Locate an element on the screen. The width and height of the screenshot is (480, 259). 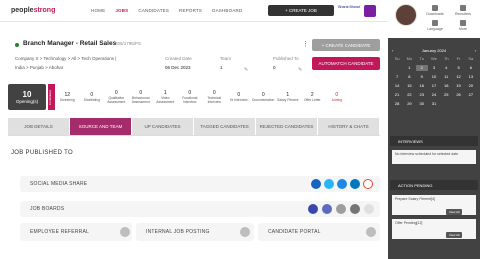
gmail-icon is located at coordinates (368, 184).